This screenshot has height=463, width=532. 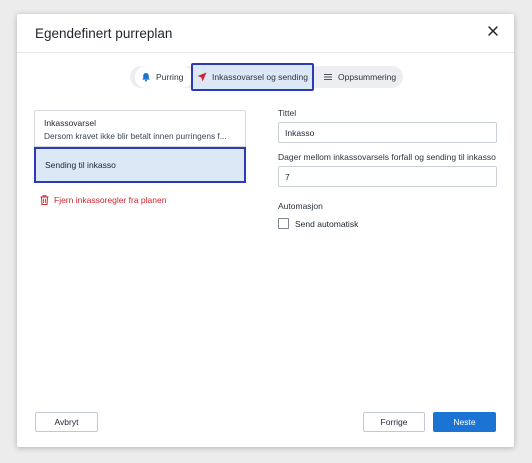 I want to click on list-item-title: Inkassovarsel, so click(x=70, y=123).